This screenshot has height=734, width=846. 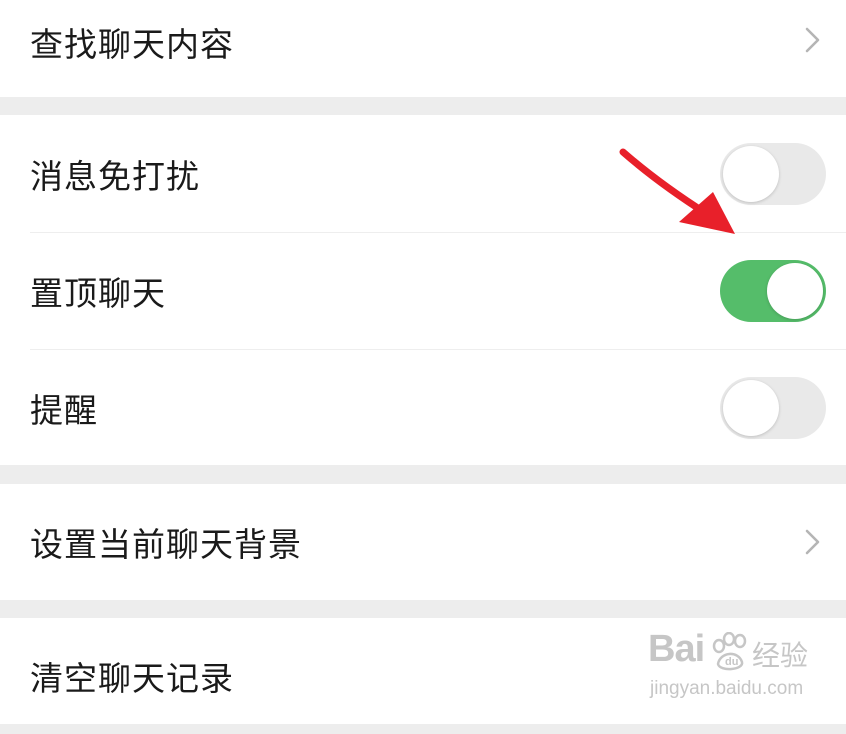 What do you see at coordinates (729, 651) in the screenshot?
I see `paw-icon: du` at bounding box center [729, 651].